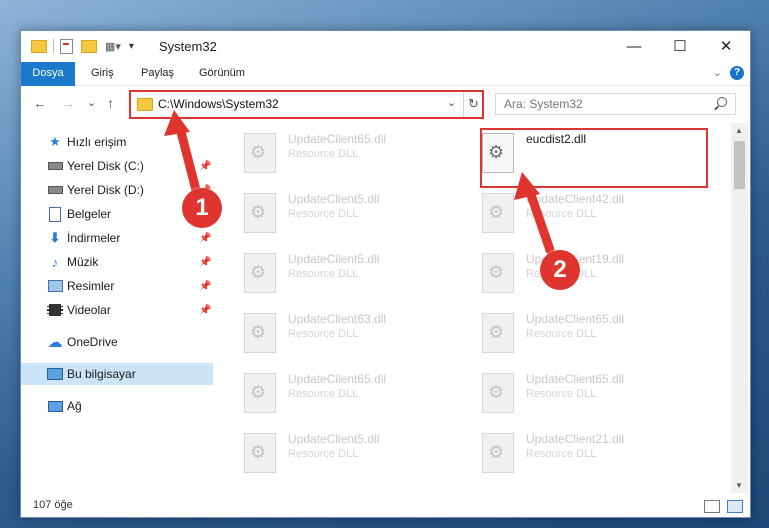  I want to click on folder-icon, so click(145, 104).